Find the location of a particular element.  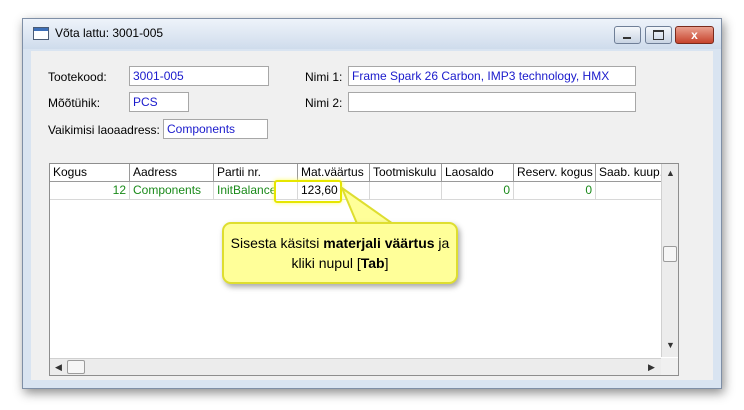

maximize-button is located at coordinates (658, 35).